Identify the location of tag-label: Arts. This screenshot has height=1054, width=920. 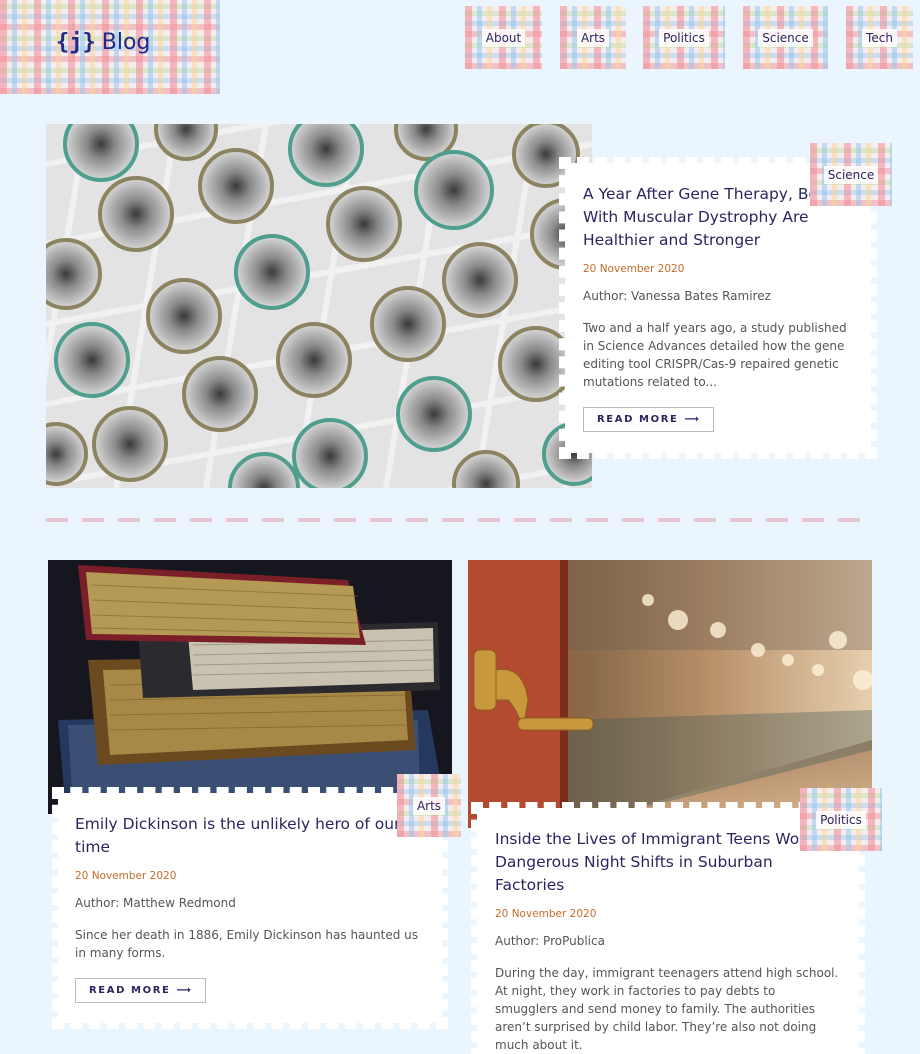
(429, 805).